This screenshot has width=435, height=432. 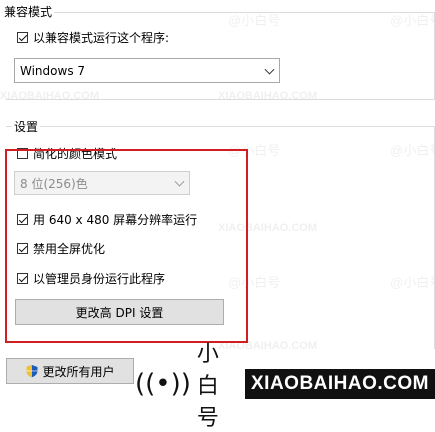 I want to click on change-all-users-button: 更改所有用户, so click(x=70, y=371).